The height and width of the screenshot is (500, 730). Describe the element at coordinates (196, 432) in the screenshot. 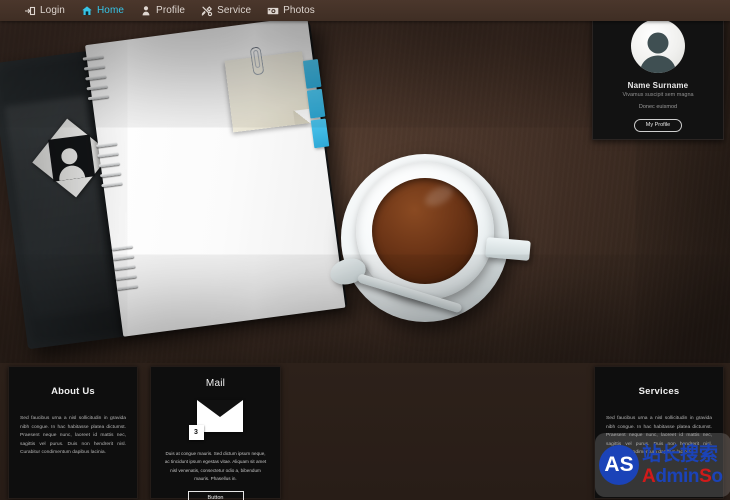

I see `mail-badge: 3` at that location.